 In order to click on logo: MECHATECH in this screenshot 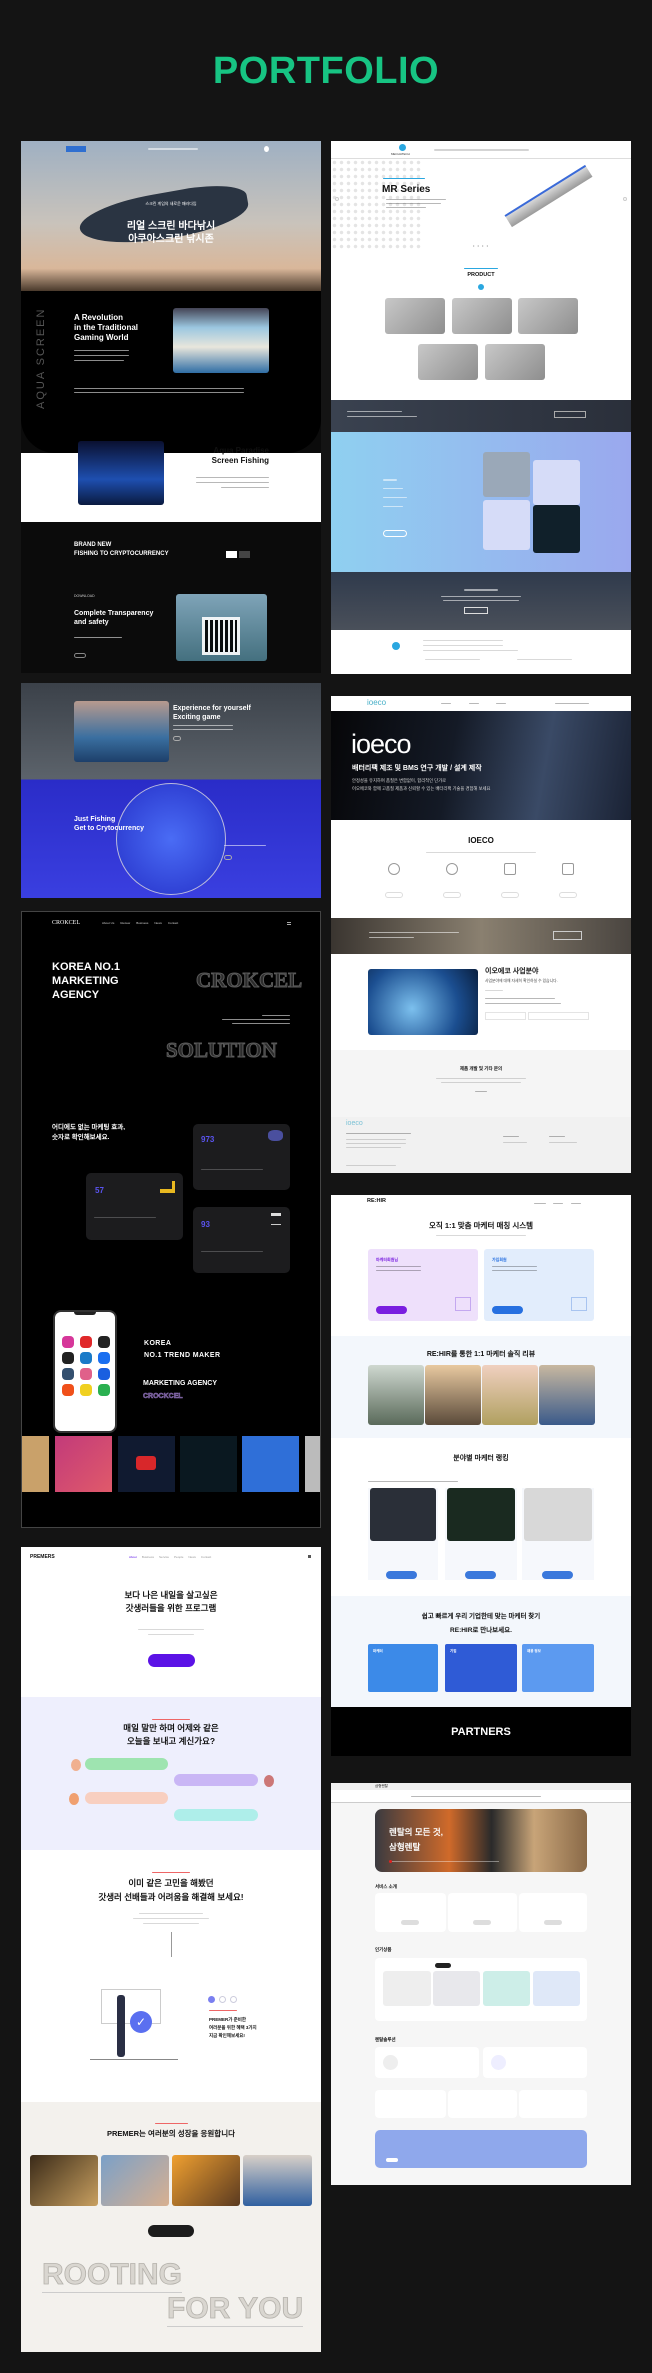, I will do `click(400, 154)`.